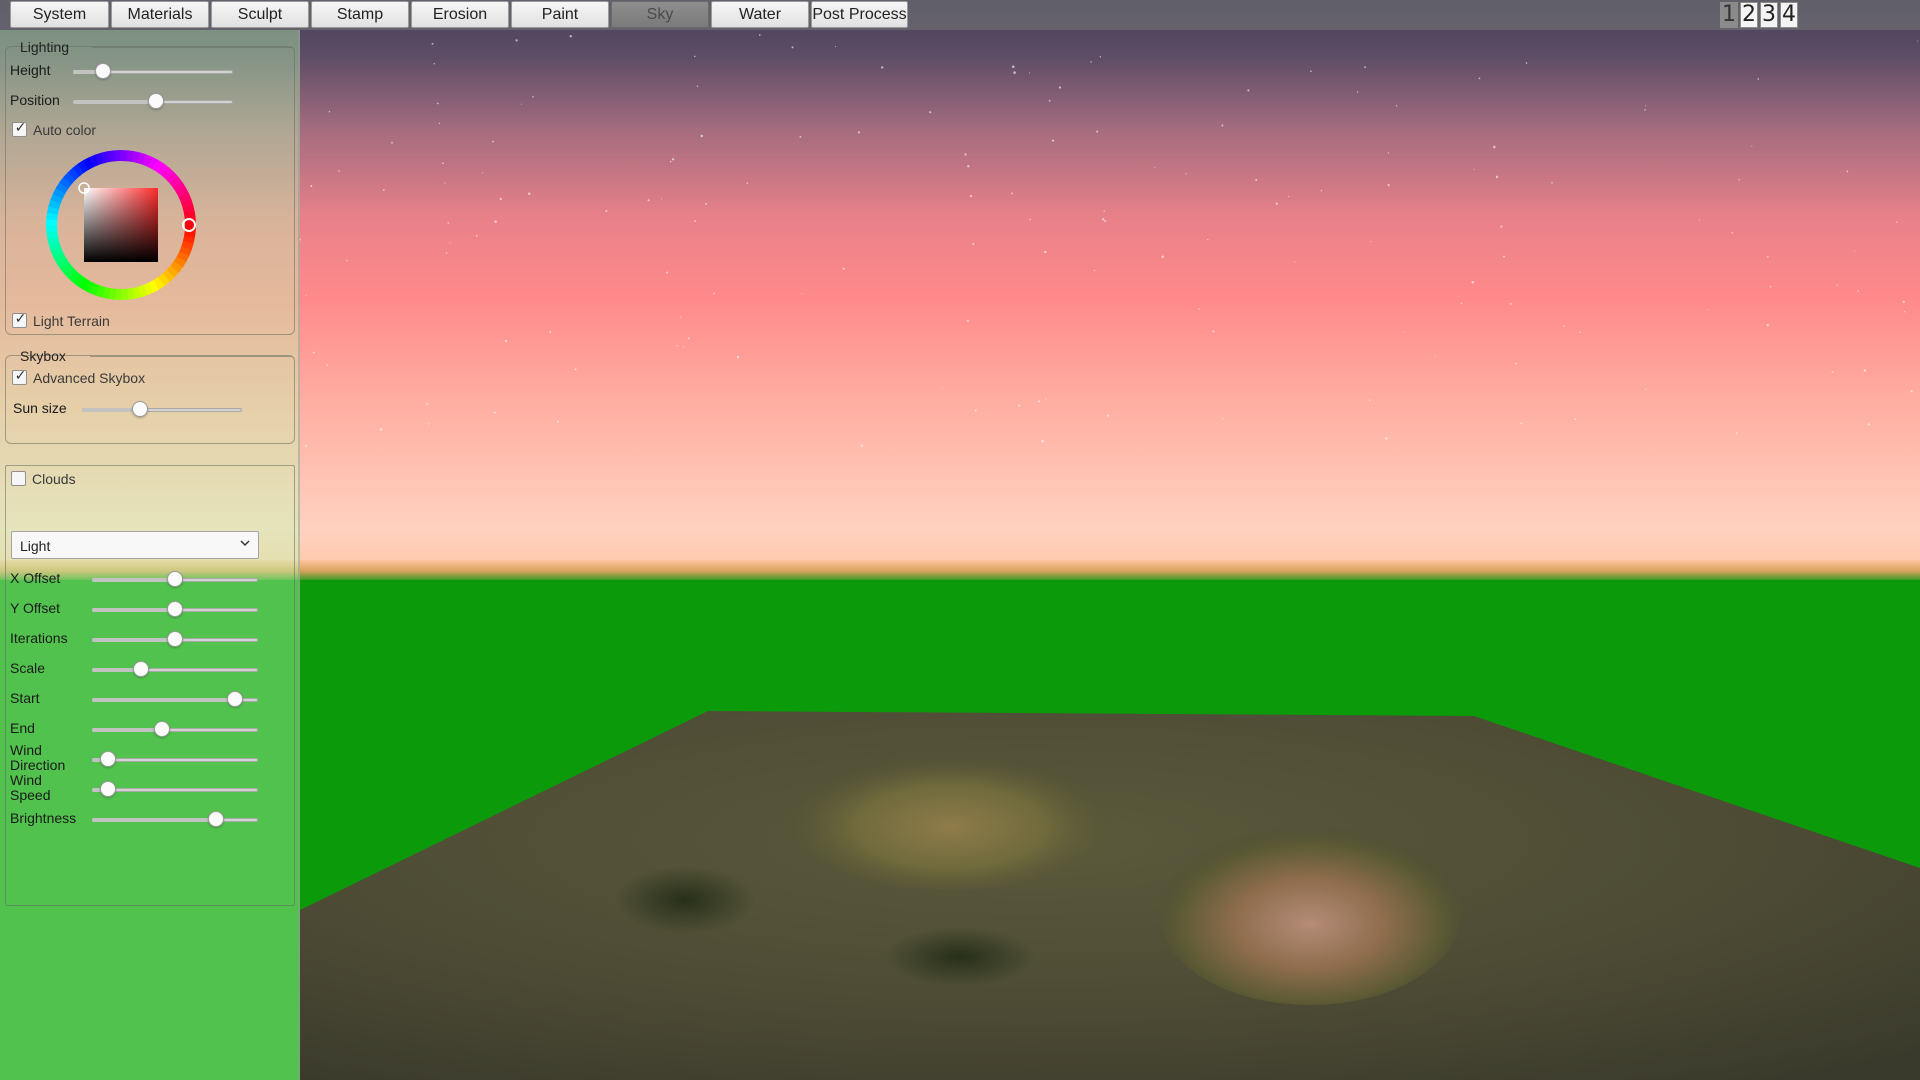 This screenshot has width=1920, height=1080. What do you see at coordinates (153, 72) in the screenshot?
I see `height-slider` at bounding box center [153, 72].